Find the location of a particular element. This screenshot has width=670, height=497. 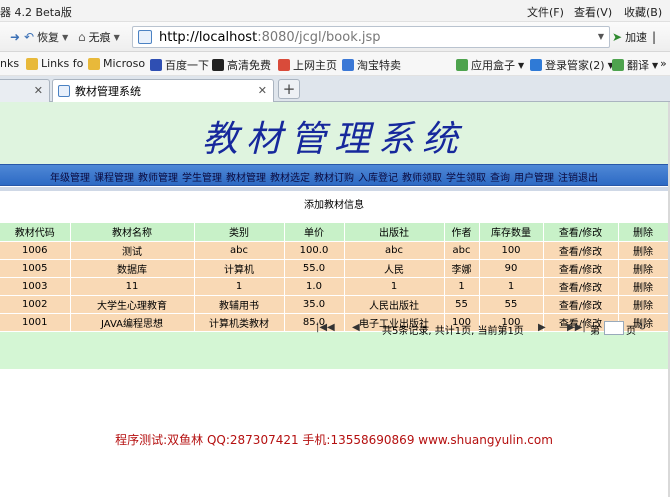

login-manager-button: 登录管家(2) ▼ is located at coordinates (572, 65).